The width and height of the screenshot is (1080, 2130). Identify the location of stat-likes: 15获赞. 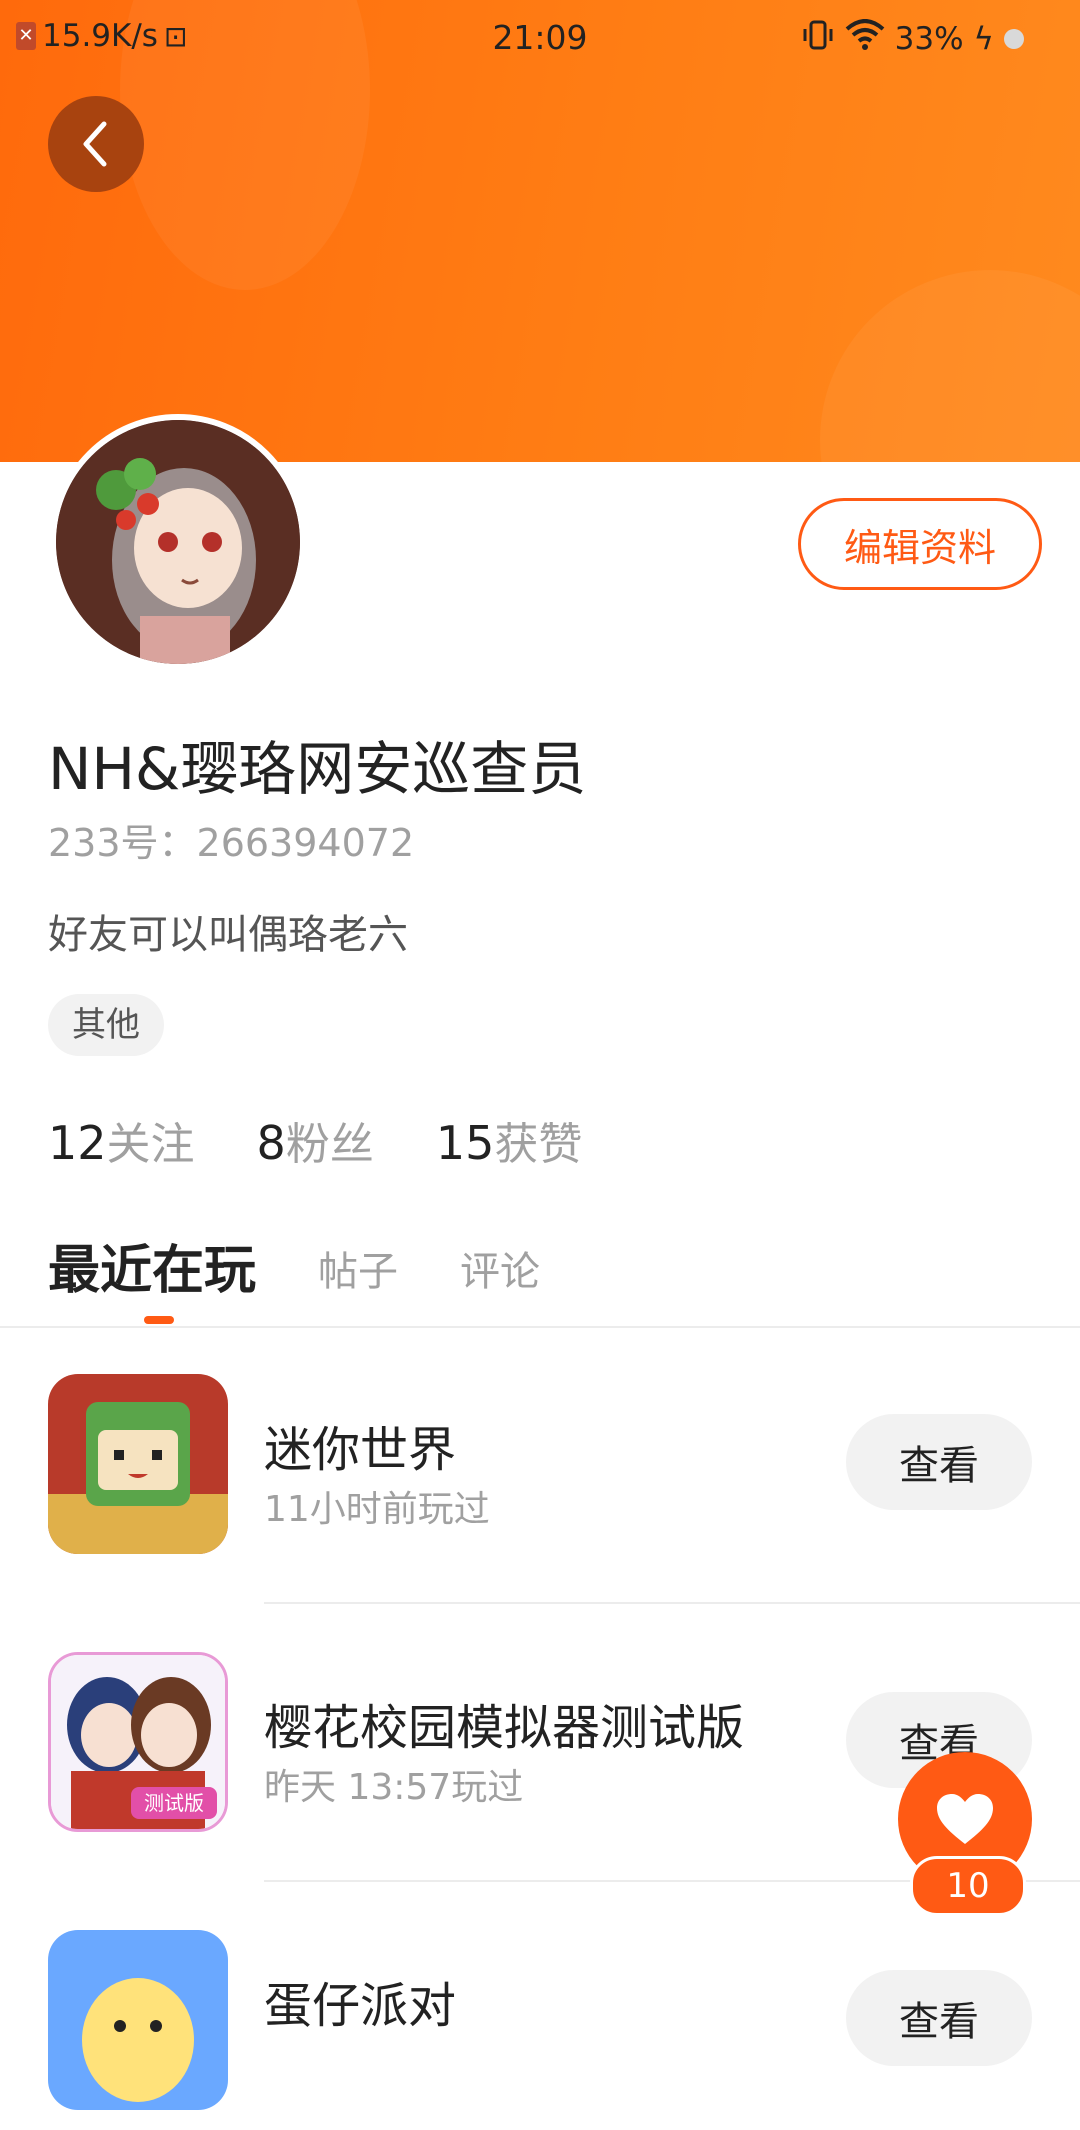
(509, 1140).